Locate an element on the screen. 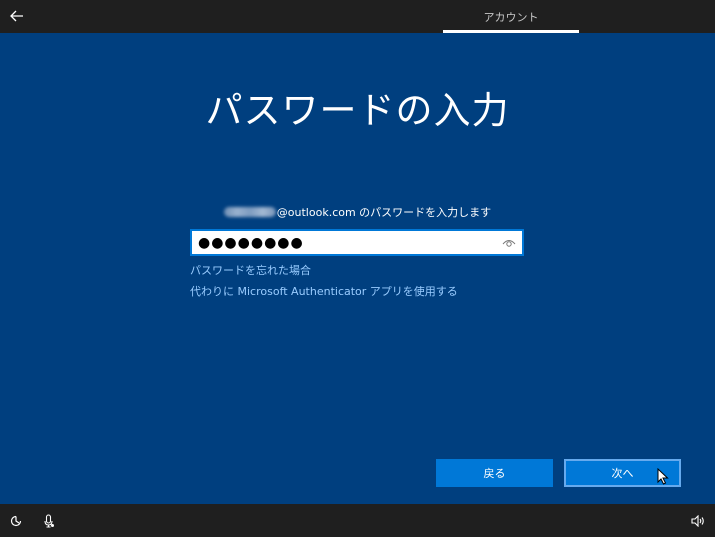  use-authenticator-link: 代わりに Microsoft Authenticator アプリを使用する is located at coordinates (324, 291).